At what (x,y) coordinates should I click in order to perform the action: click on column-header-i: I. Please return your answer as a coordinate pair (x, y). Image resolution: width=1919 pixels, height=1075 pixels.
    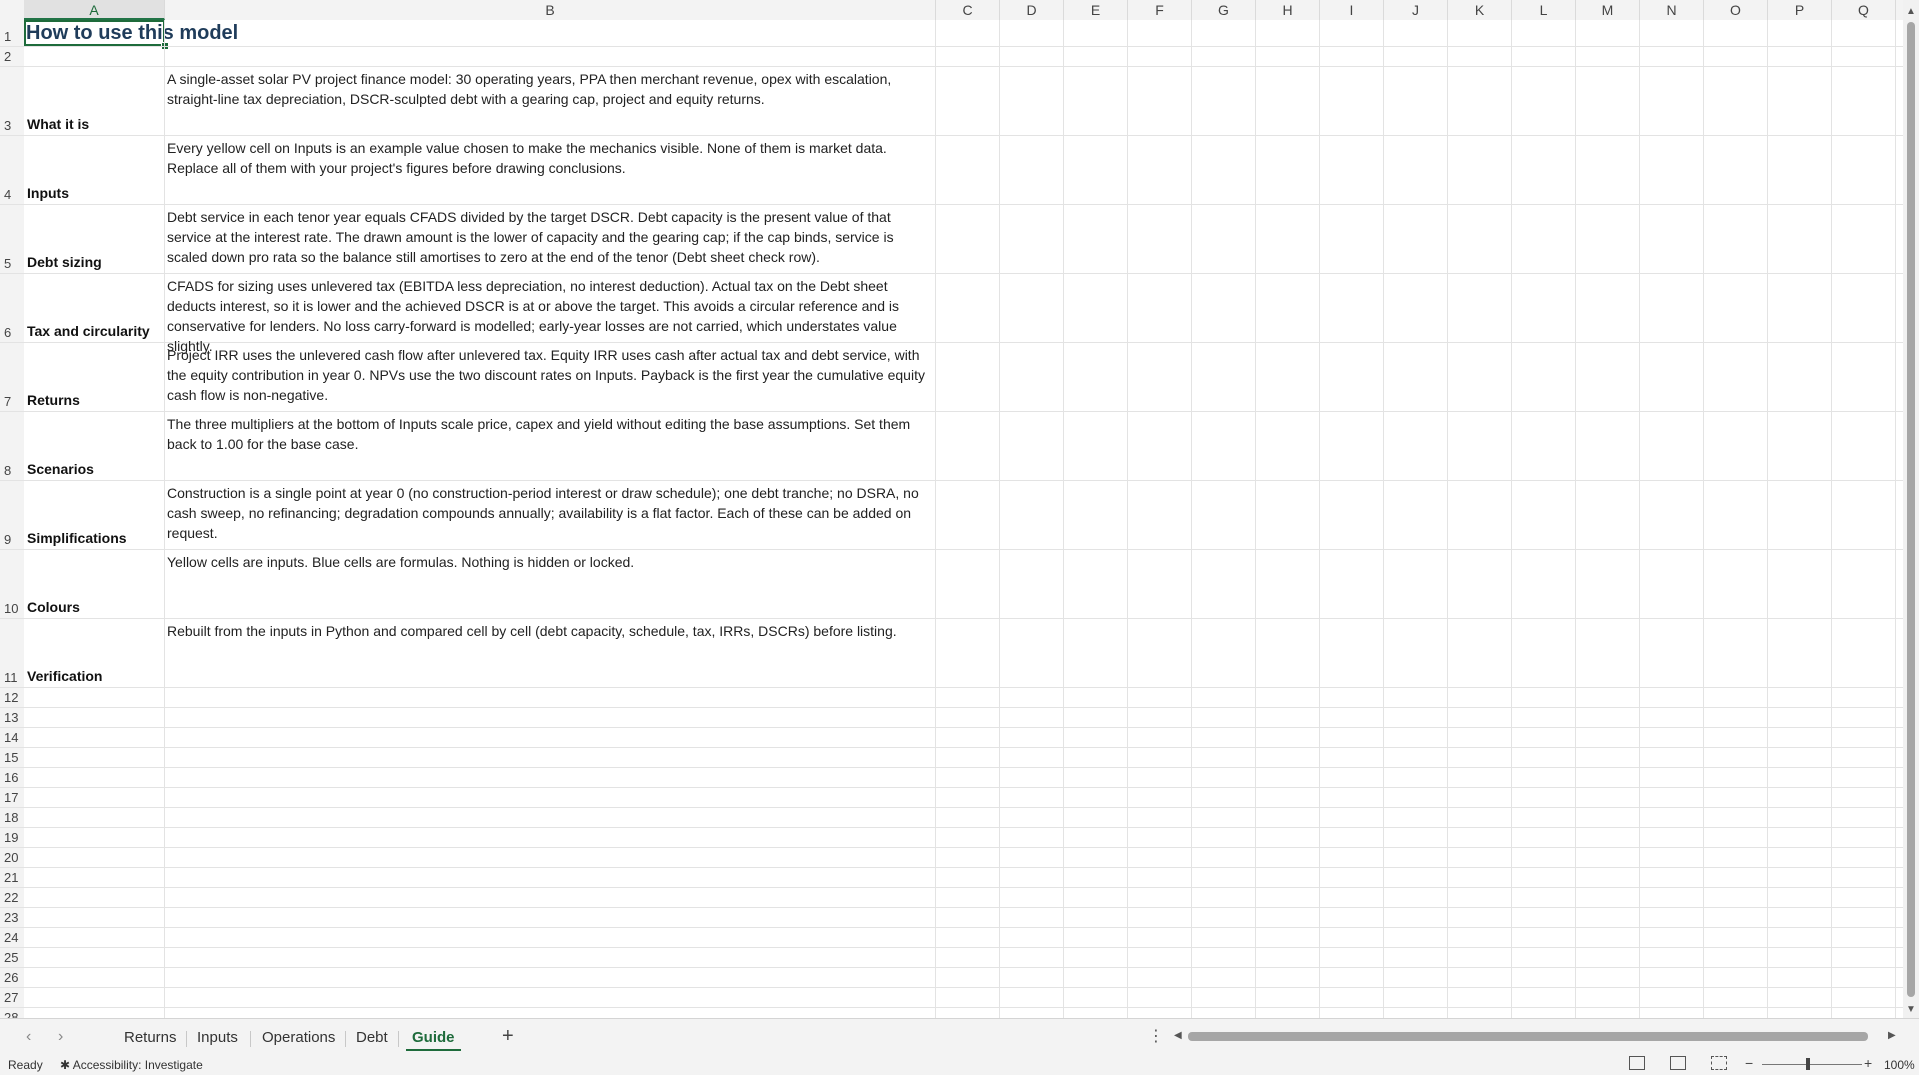
    Looking at the image, I should click on (1352, 10).